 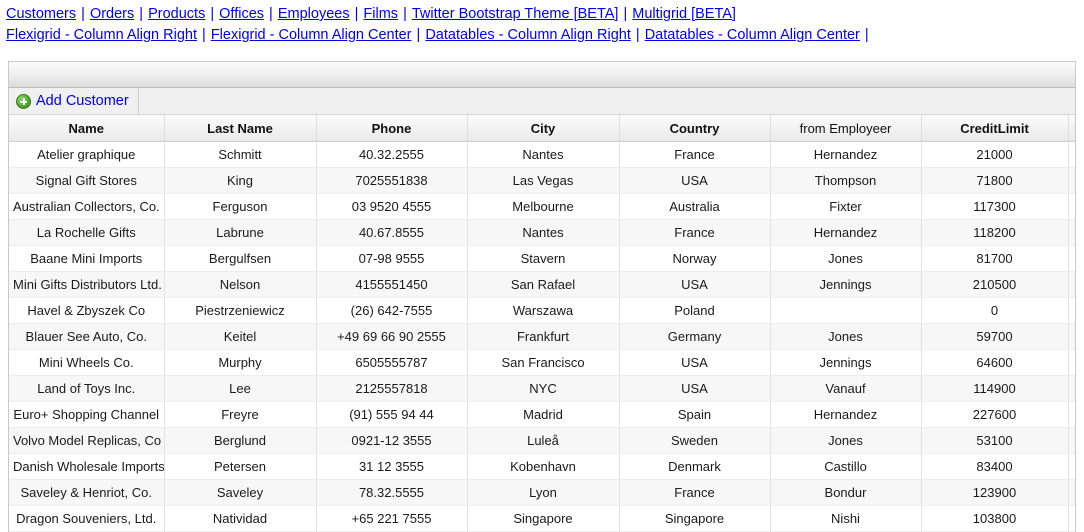 What do you see at coordinates (684, 14) in the screenshot?
I see `nav-link-multigrid-beta: Multigrid [BETA]` at bounding box center [684, 14].